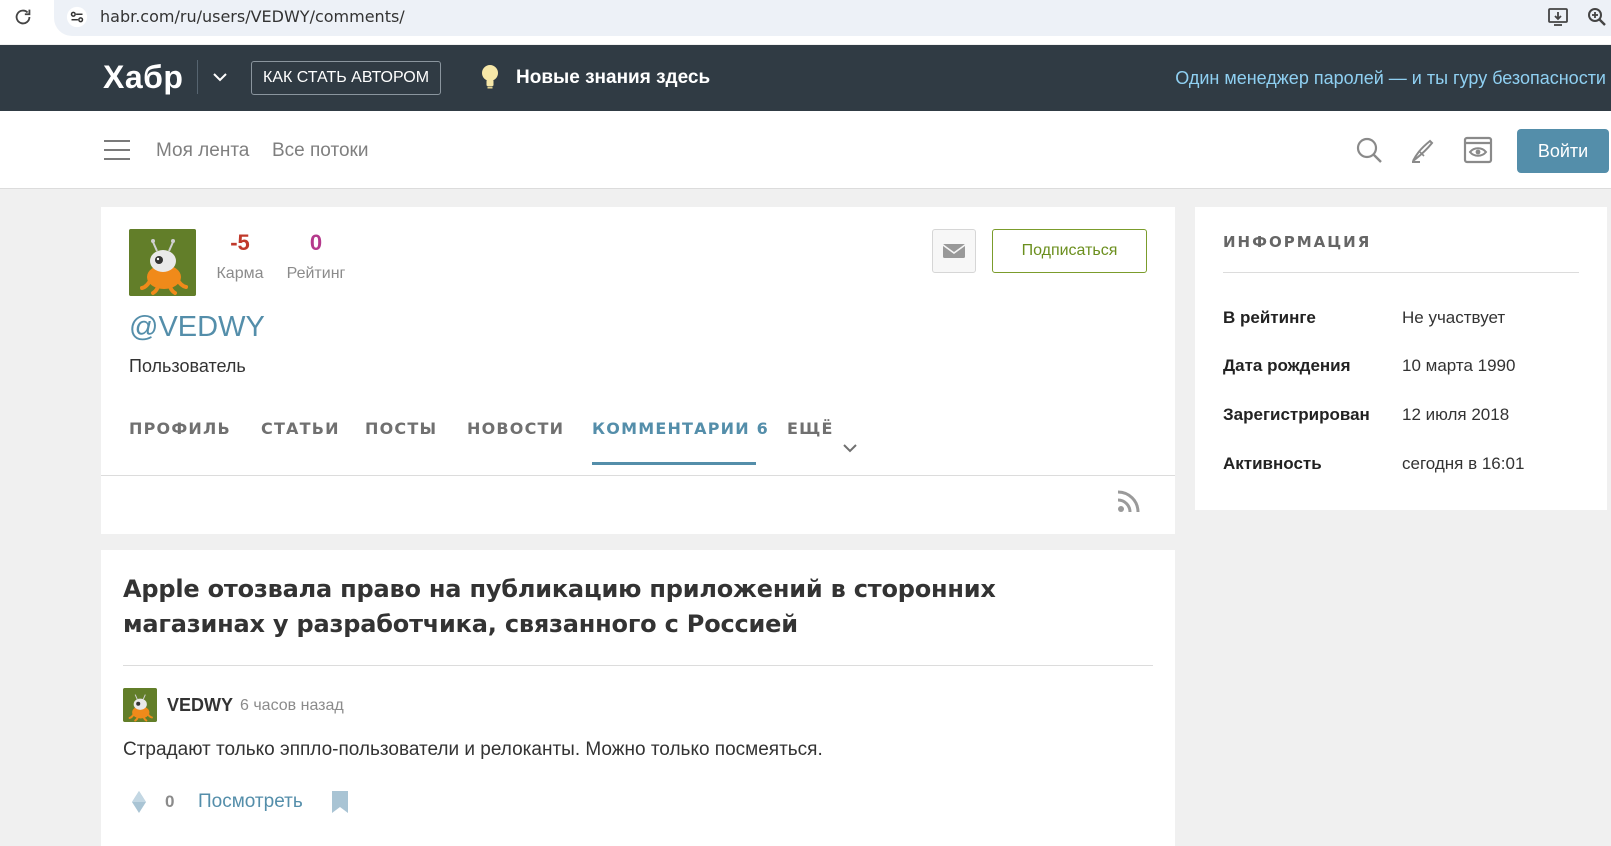 The width and height of the screenshot is (1611, 846). I want to click on nav-my-feed: Моя лента, so click(202, 151).